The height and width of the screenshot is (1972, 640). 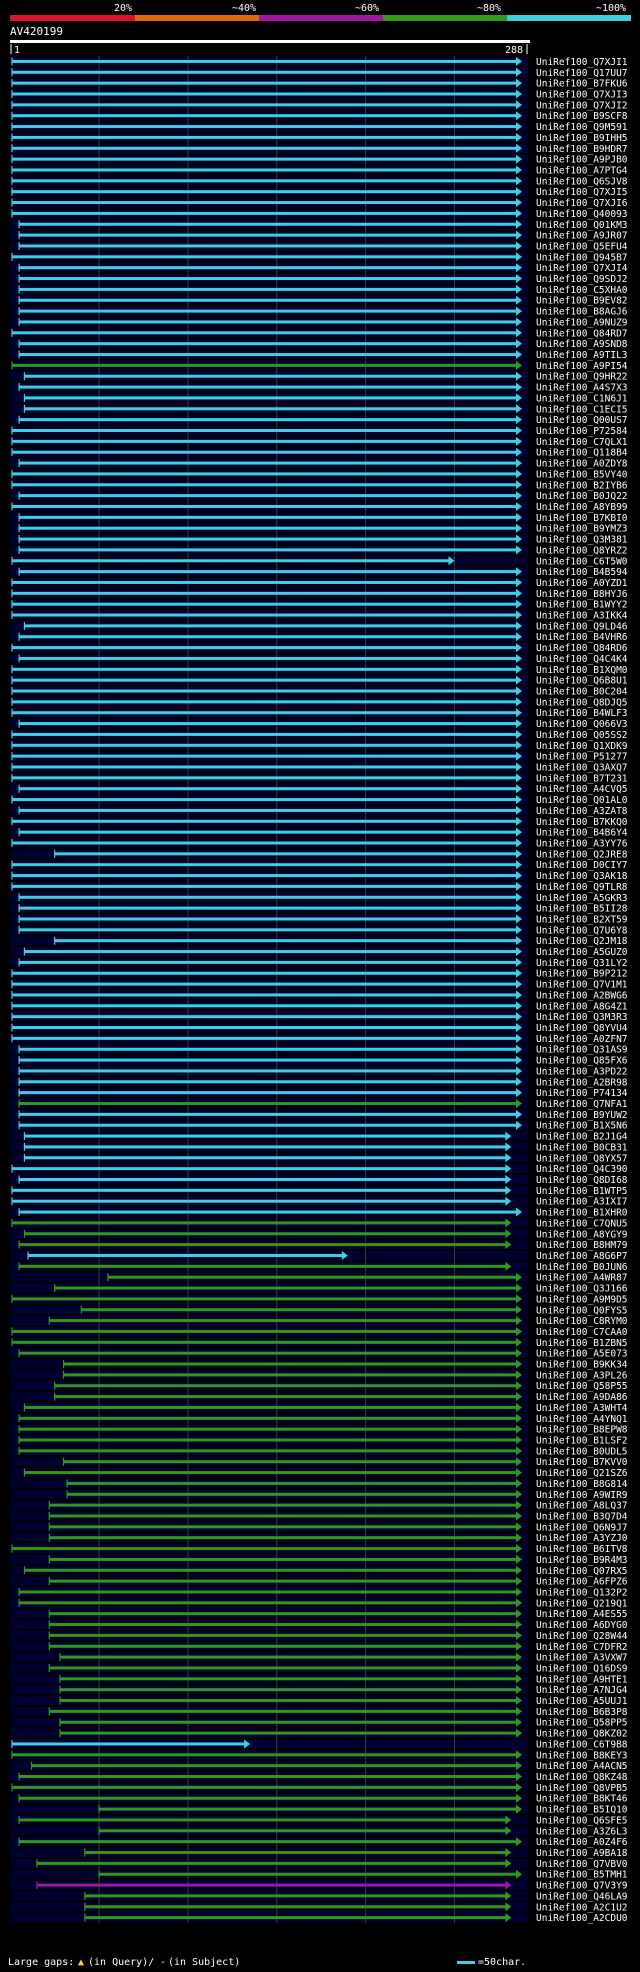 What do you see at coordinates (582, 1614) in the screenshot?
I see `hit-label: UniRef100_A4ES55` at bounding box center [582, 1614].